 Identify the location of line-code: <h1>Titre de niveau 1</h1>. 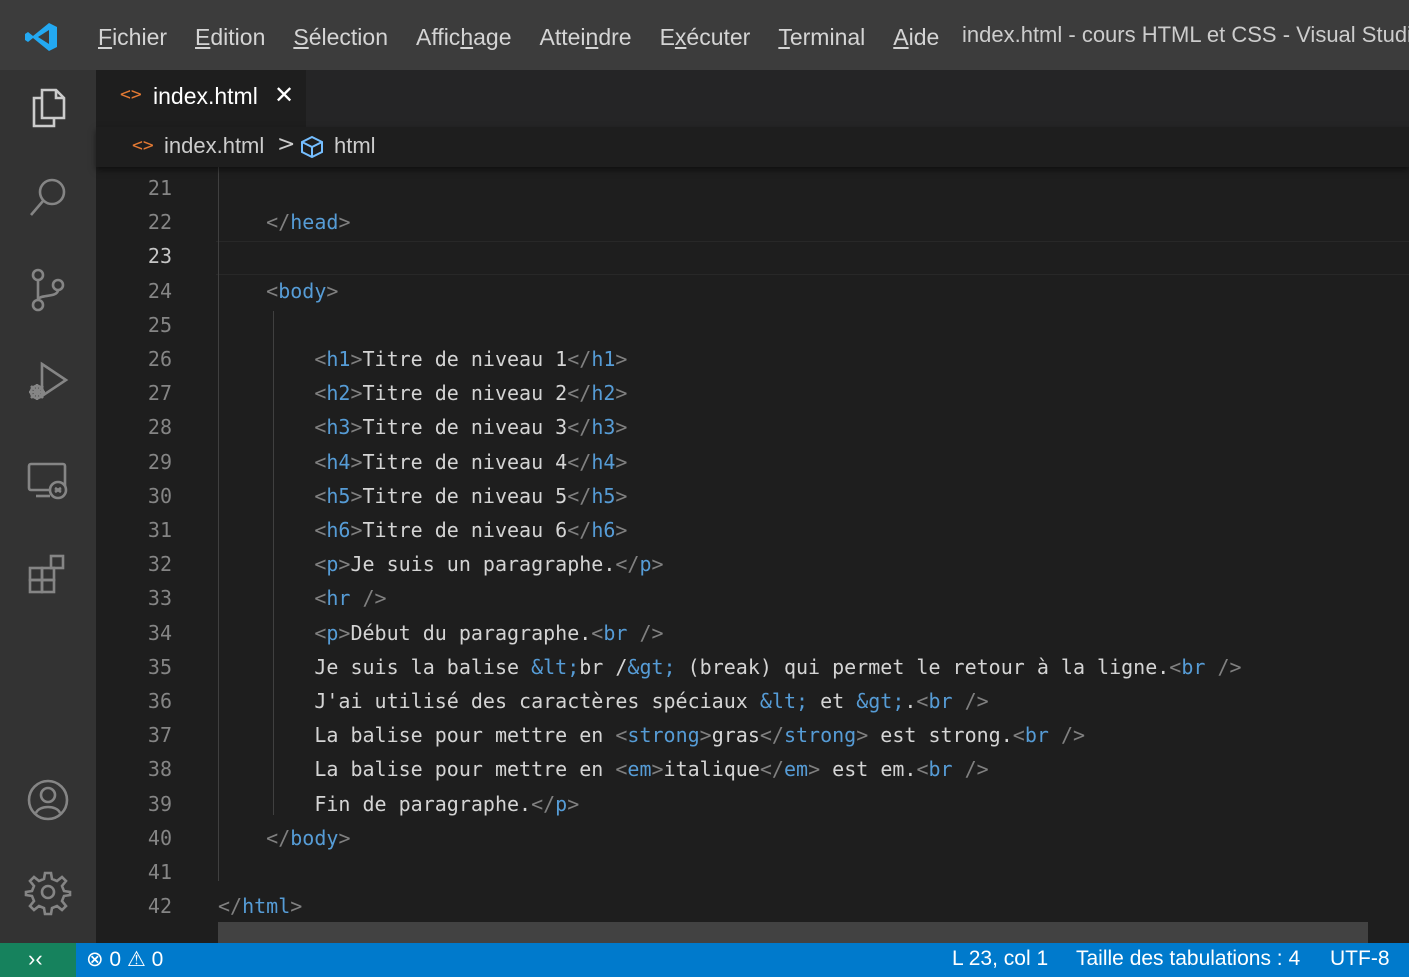
(471, 359).